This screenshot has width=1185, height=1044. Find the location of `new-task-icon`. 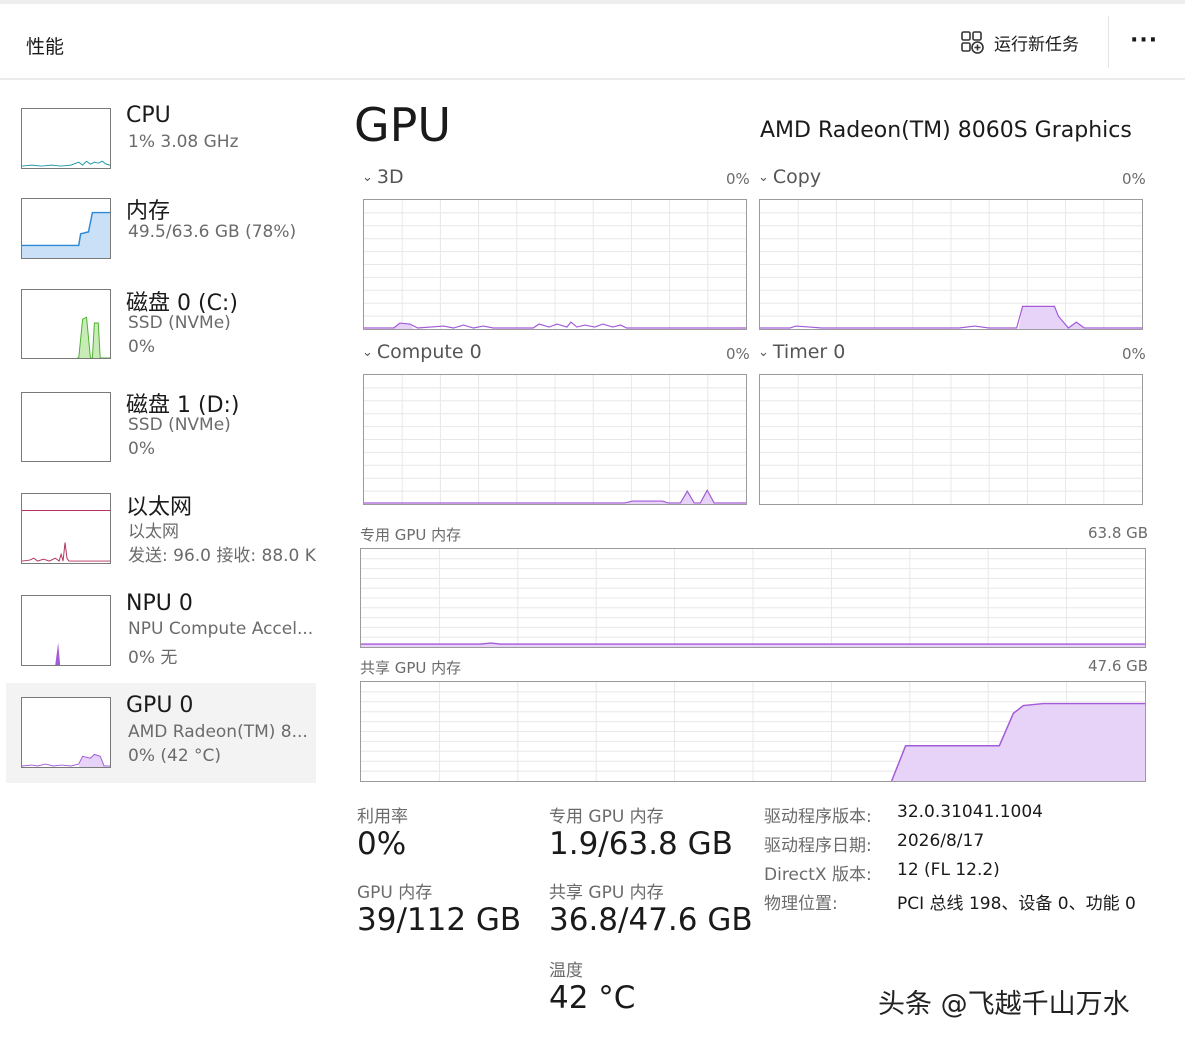

new-task-icon is located at coordinates (972, 42).